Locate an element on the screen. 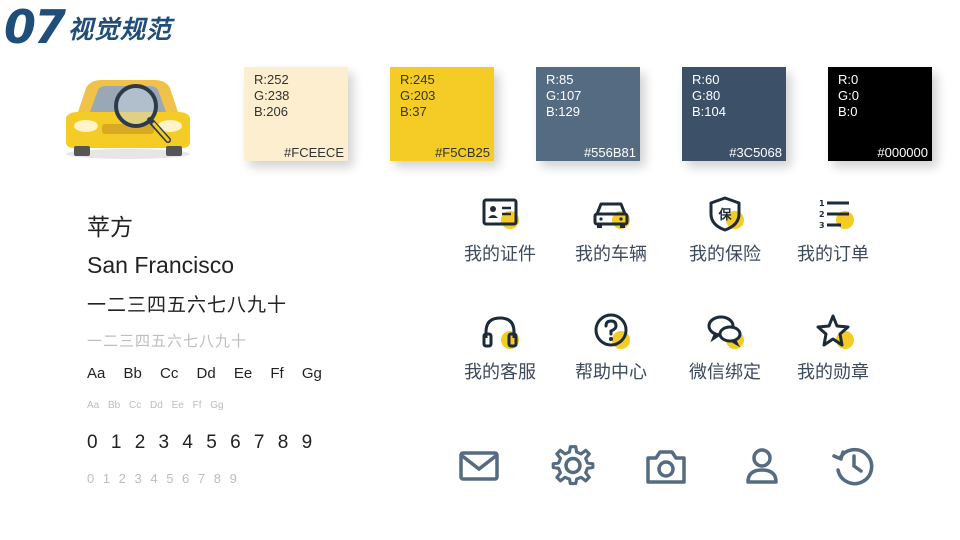  color-swatch-navy: R:60 G:80 B:104 #3C5068 is located at coordinates (734, 114).